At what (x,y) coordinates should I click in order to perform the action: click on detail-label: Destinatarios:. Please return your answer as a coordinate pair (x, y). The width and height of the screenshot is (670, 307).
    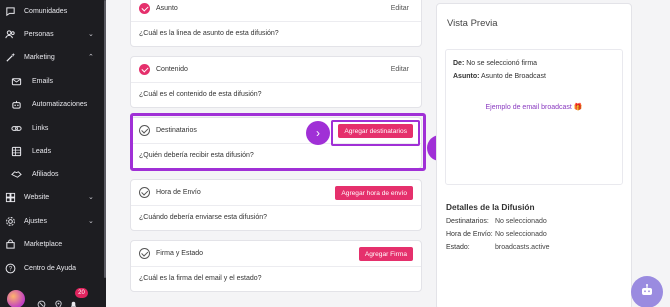
    Looking at the image, I should click on (467, 221).